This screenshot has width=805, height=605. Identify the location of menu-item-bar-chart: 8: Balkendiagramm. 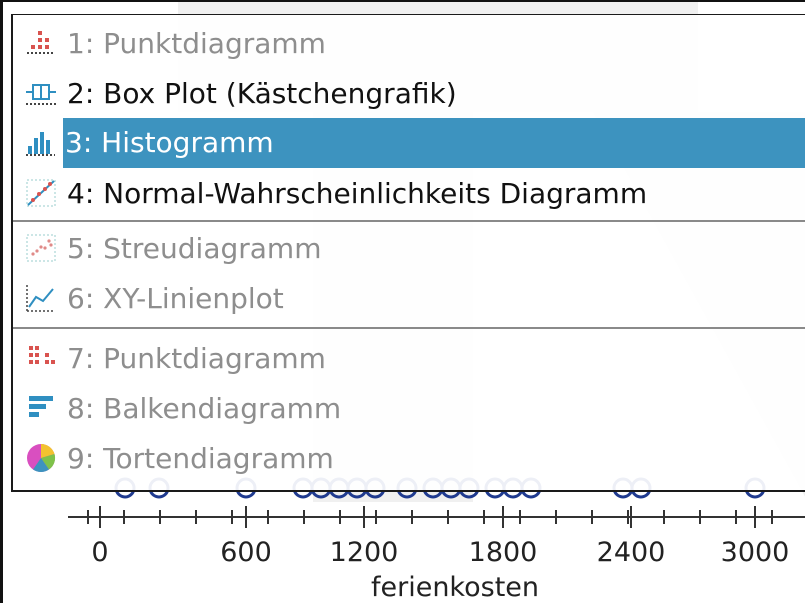
(409, 408).